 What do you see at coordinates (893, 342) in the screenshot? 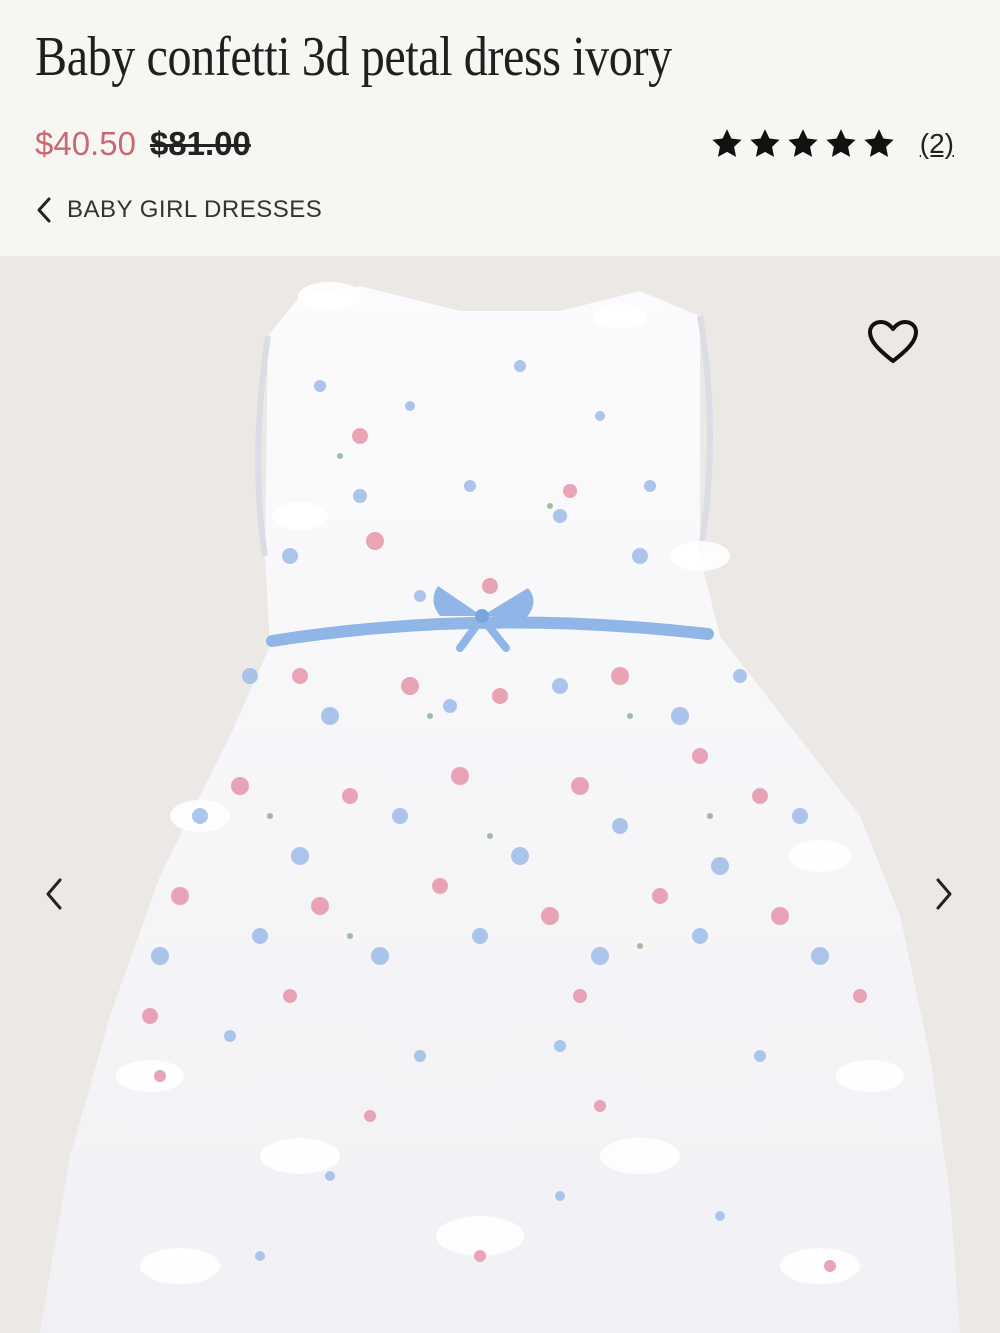
I see `heart-outline-icon` at bounding box center [893, 342].